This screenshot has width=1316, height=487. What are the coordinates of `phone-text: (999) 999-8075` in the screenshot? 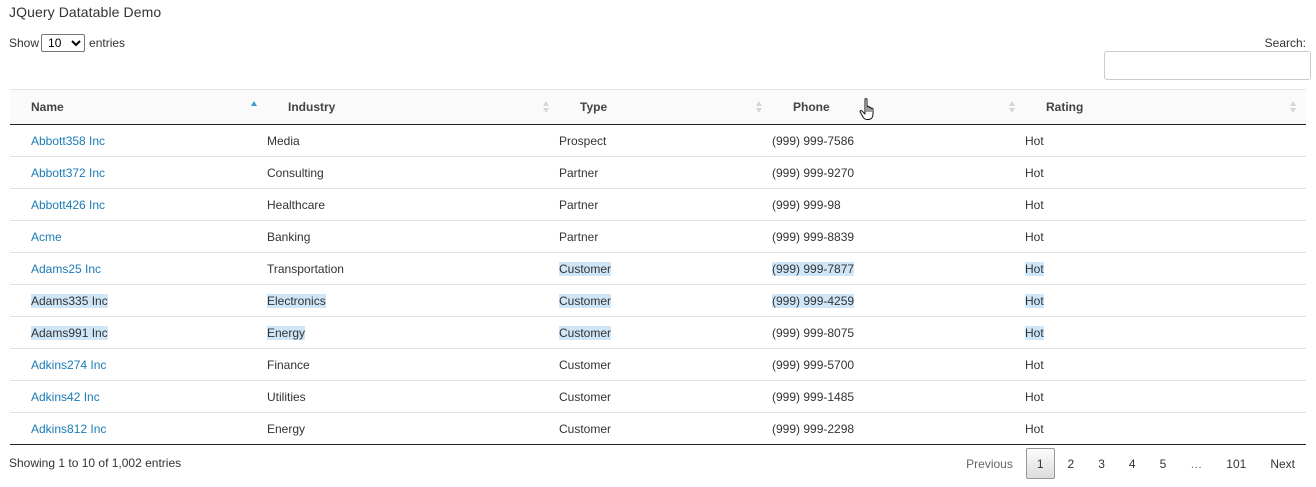 It's located at (813, 332).